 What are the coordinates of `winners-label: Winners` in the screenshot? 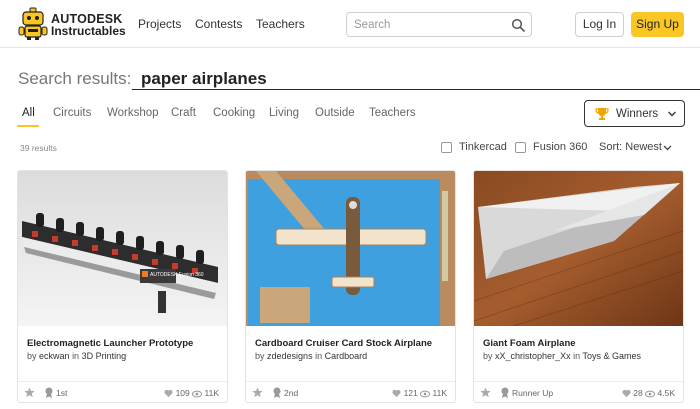 It's located at (637, 114).